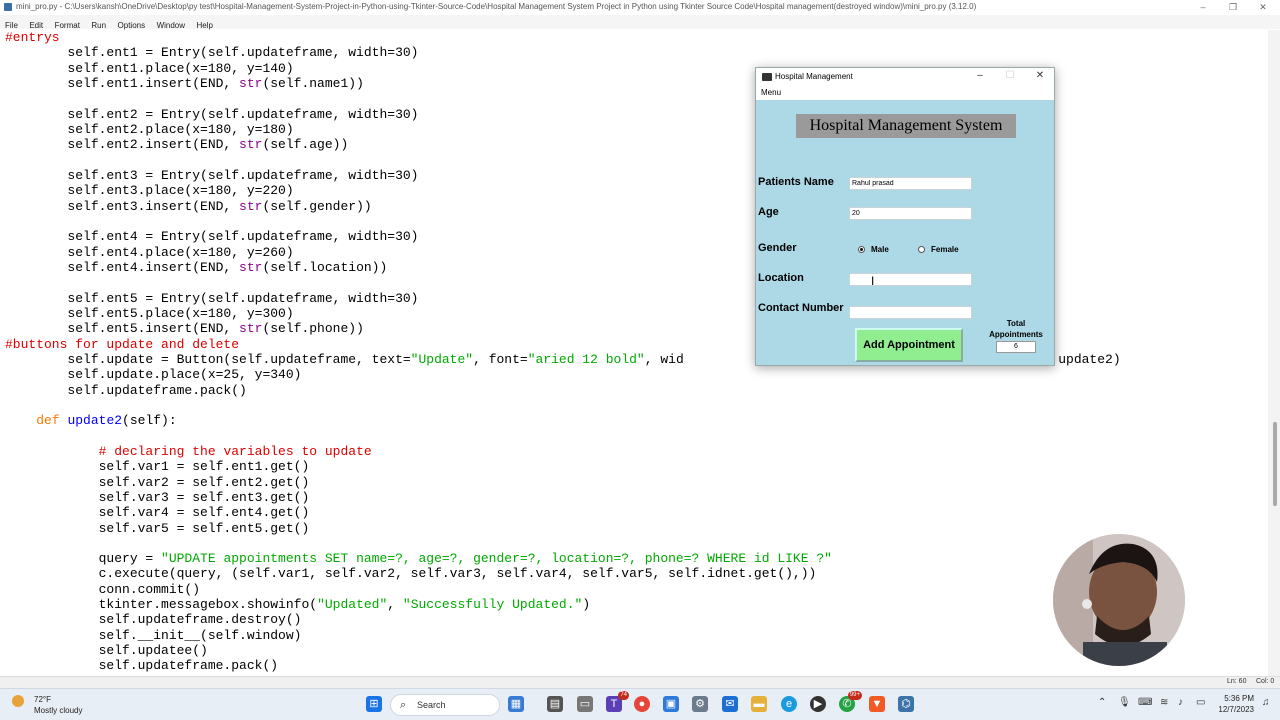  Describe the element at coordinates (910, 183) in the screenshot. I see `patients-name-input` at that location.